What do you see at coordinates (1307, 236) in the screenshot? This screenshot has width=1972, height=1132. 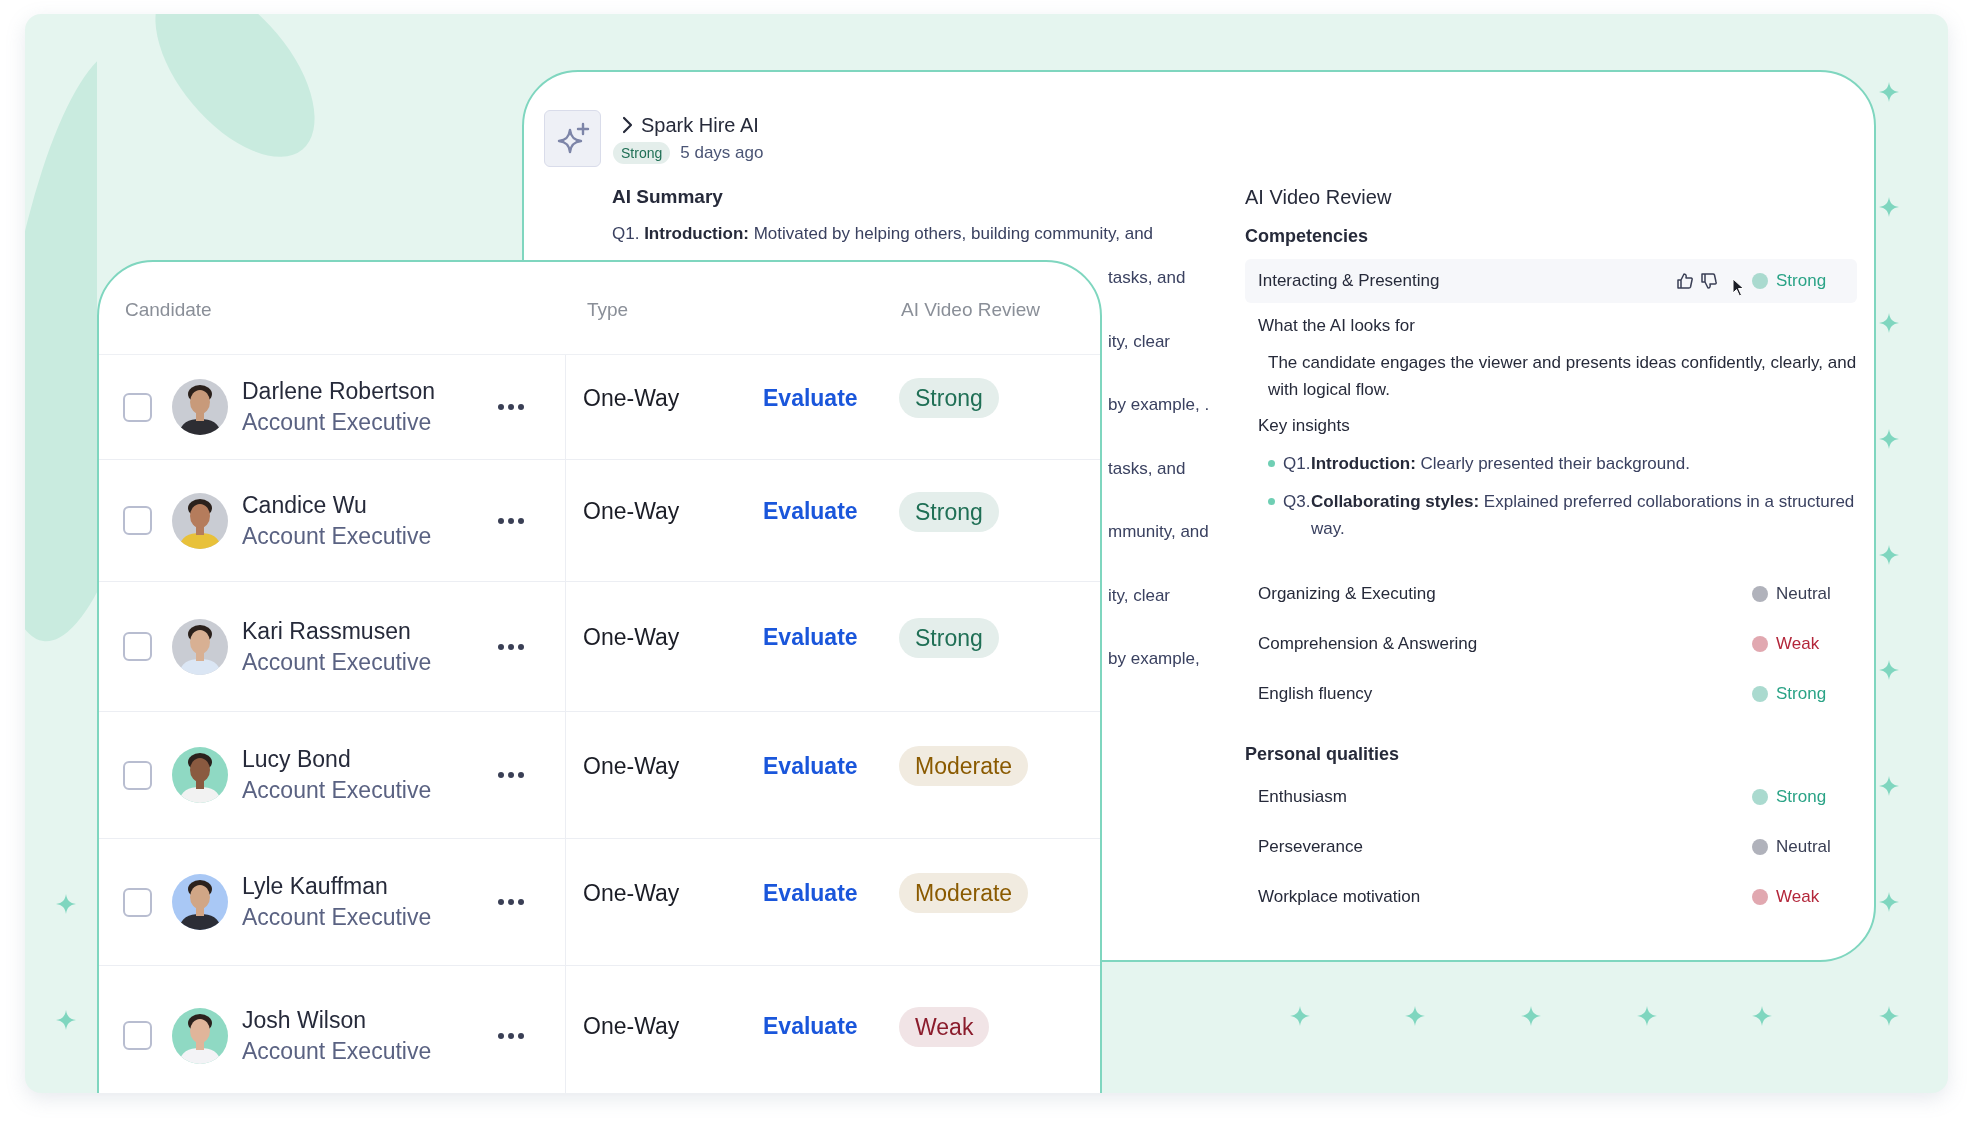 I see `section-heading: Competencies` at bounding box center [1307, 236].